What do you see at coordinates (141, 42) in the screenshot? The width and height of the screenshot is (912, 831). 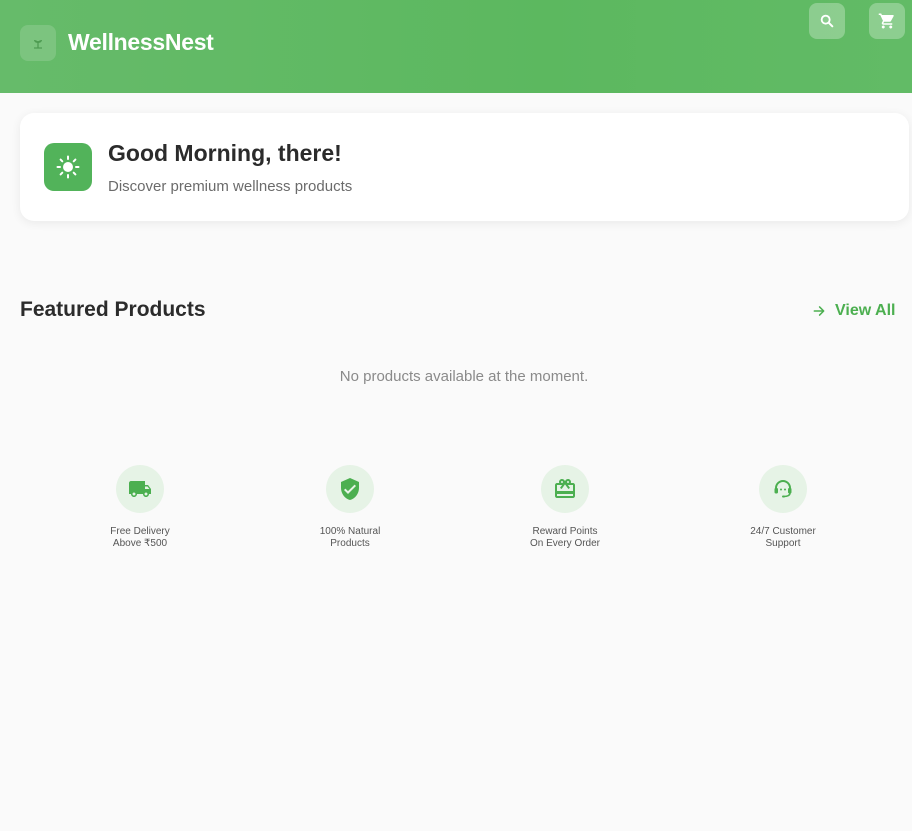 I see `app-title: WellnessNest` at bounding box center [141, 42].